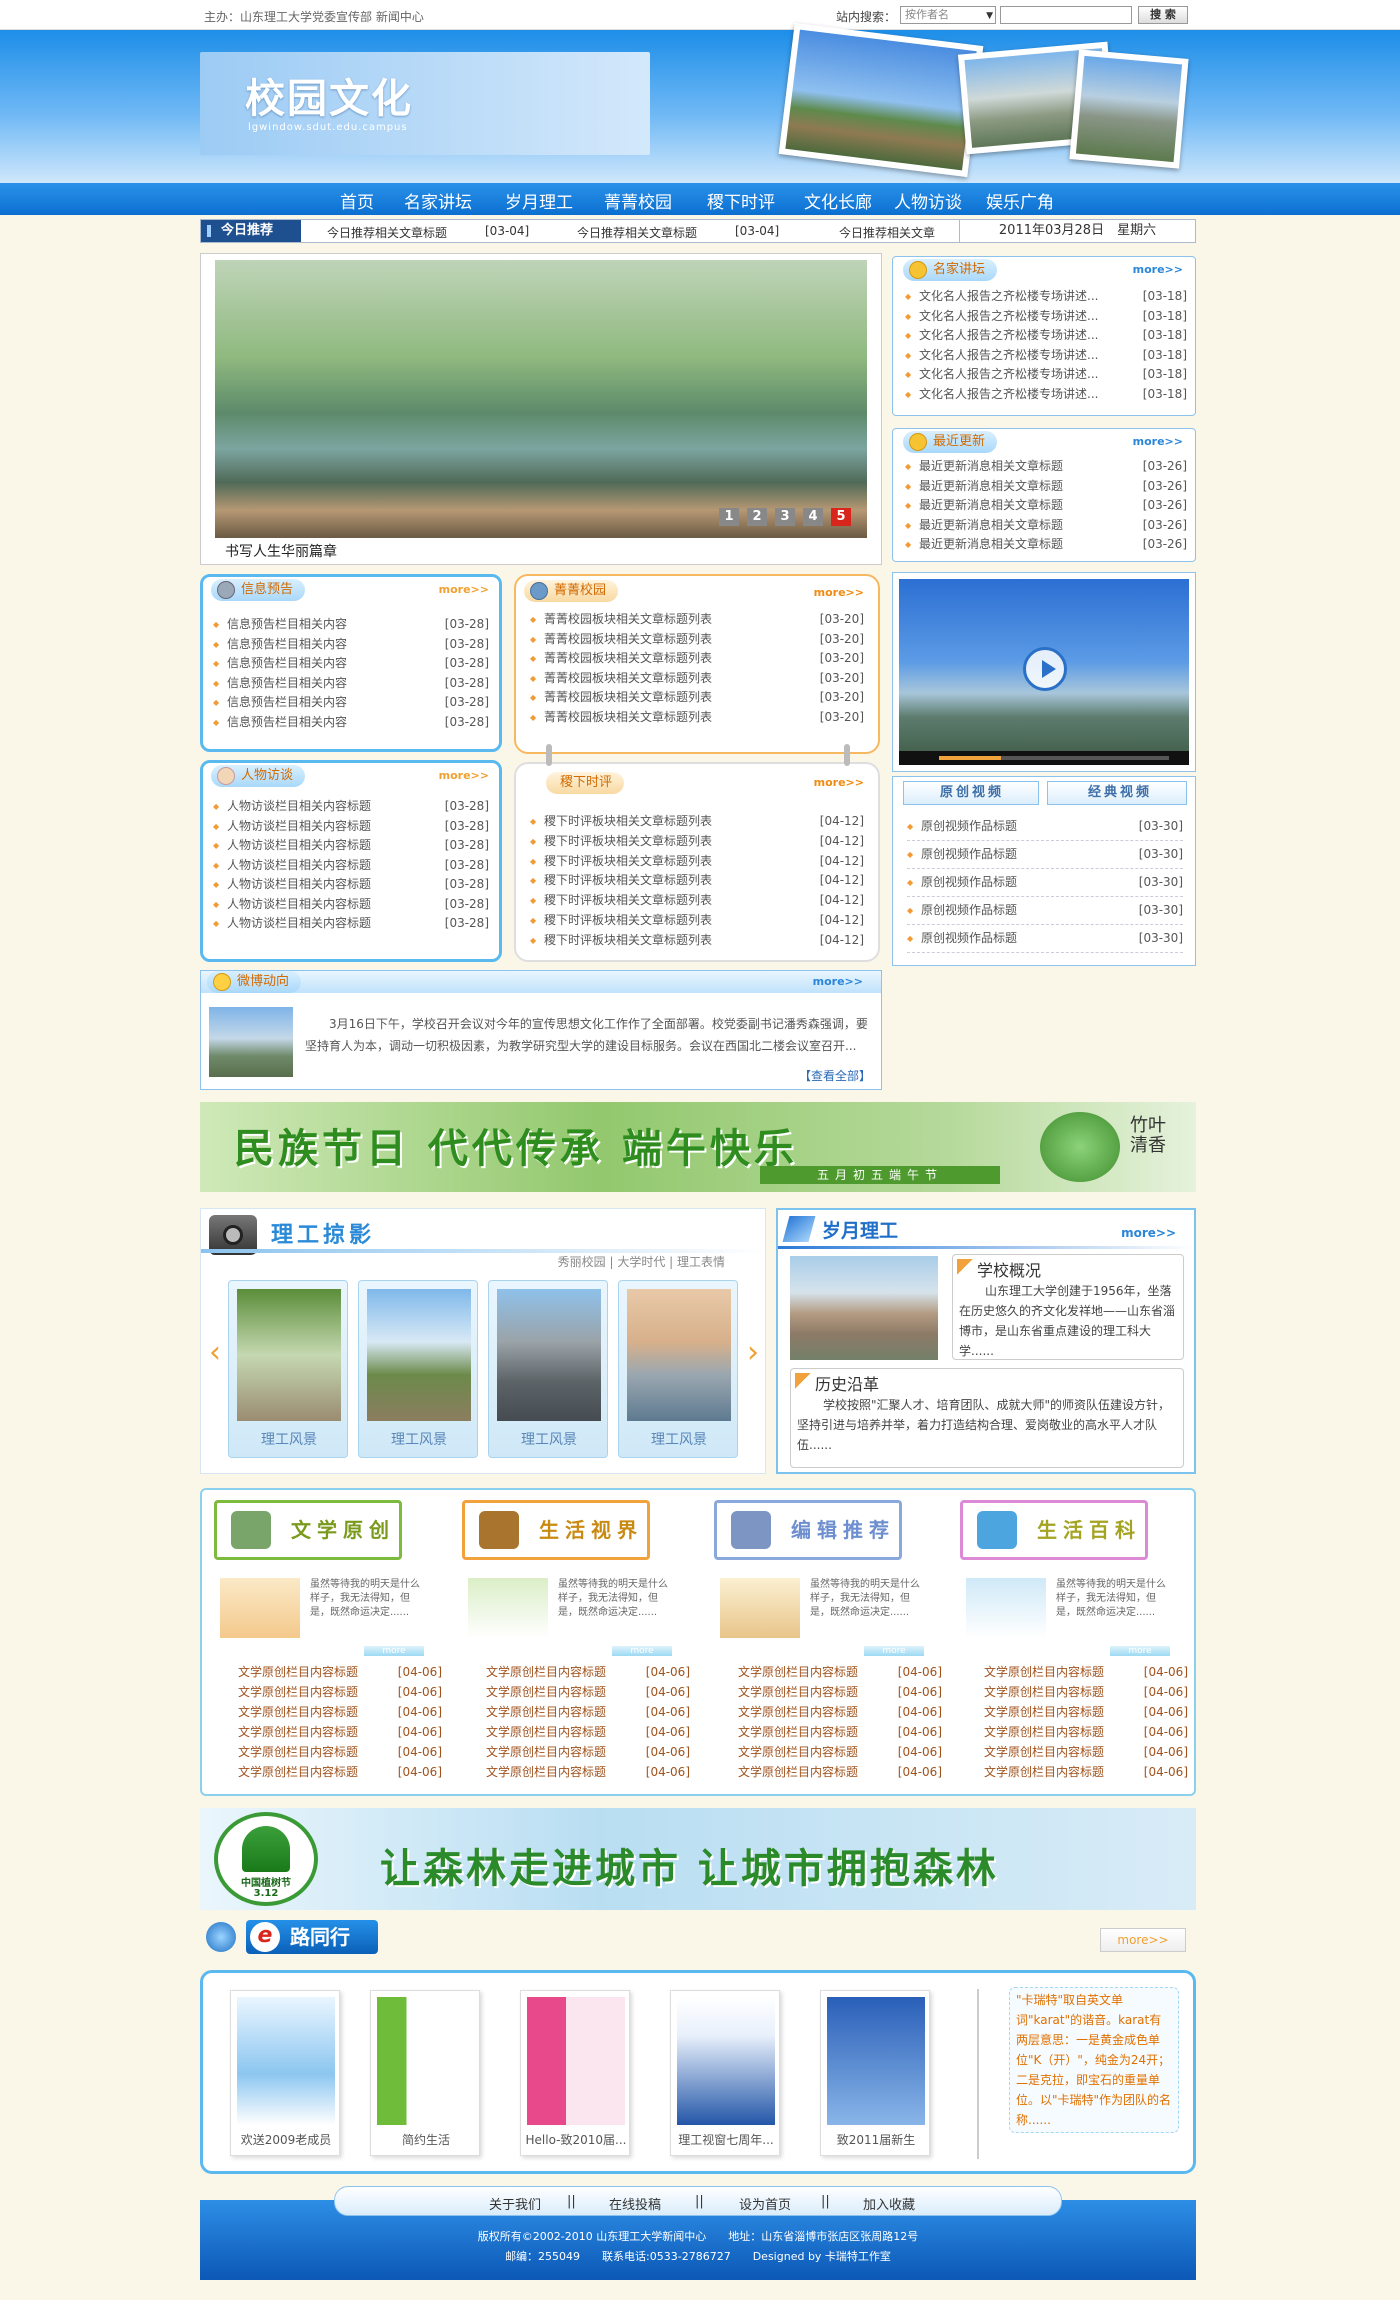  Describe the element at coordinates (308, 1530) in the screenshot. I see `column-header: 文学原创` at that location.